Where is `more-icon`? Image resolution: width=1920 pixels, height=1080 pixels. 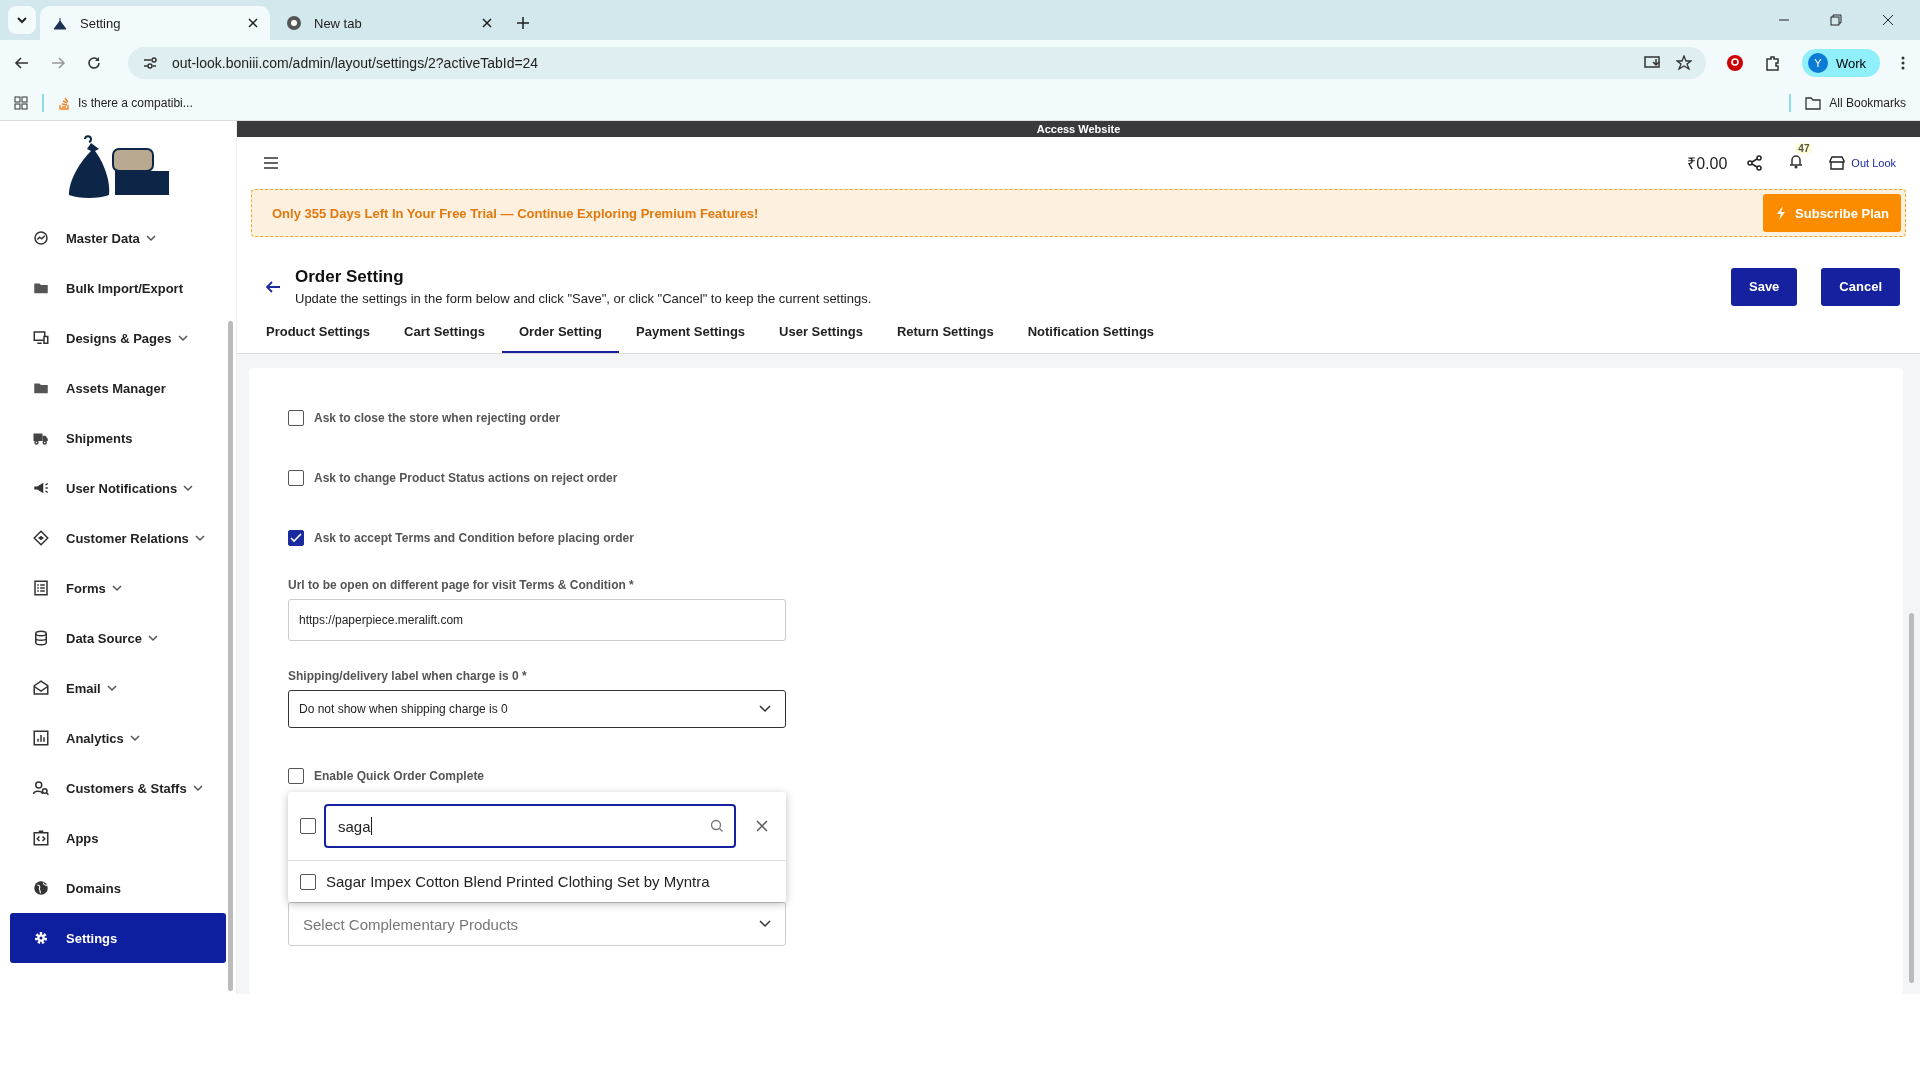 more-icon is located at coordinates (1903, 63).